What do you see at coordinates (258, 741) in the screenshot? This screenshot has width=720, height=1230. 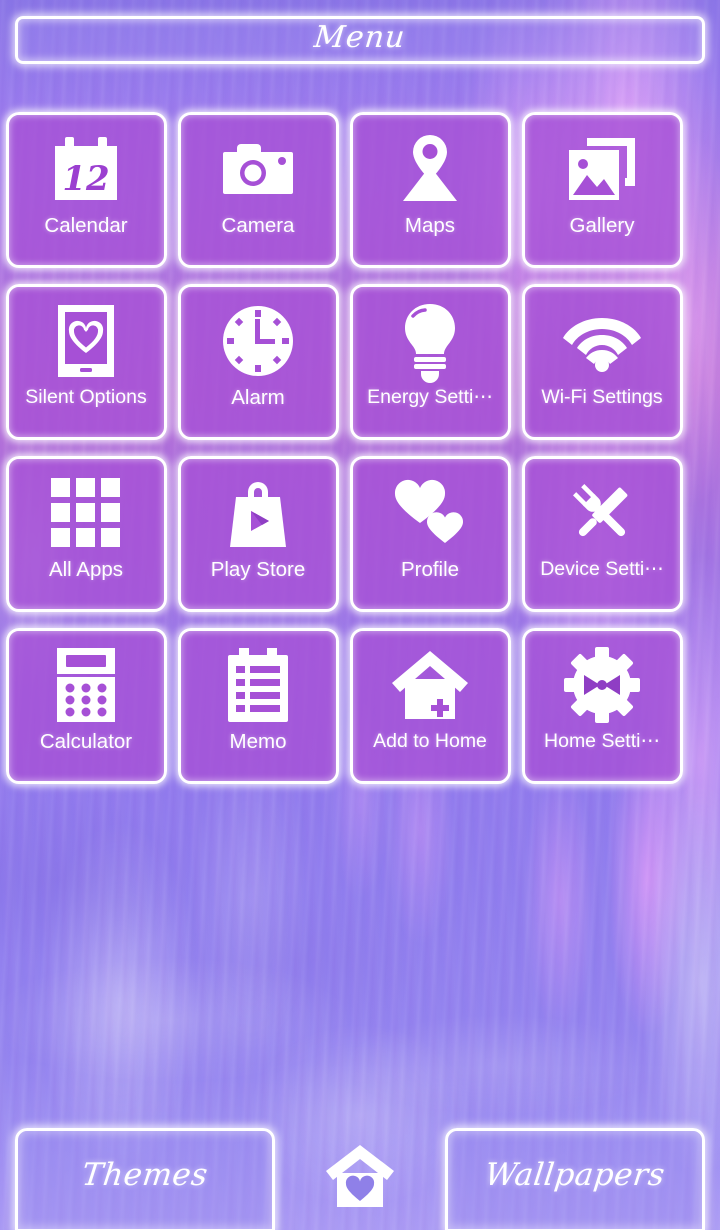 I see `app-tile-label: Memo` at bounding box center [258, 741].